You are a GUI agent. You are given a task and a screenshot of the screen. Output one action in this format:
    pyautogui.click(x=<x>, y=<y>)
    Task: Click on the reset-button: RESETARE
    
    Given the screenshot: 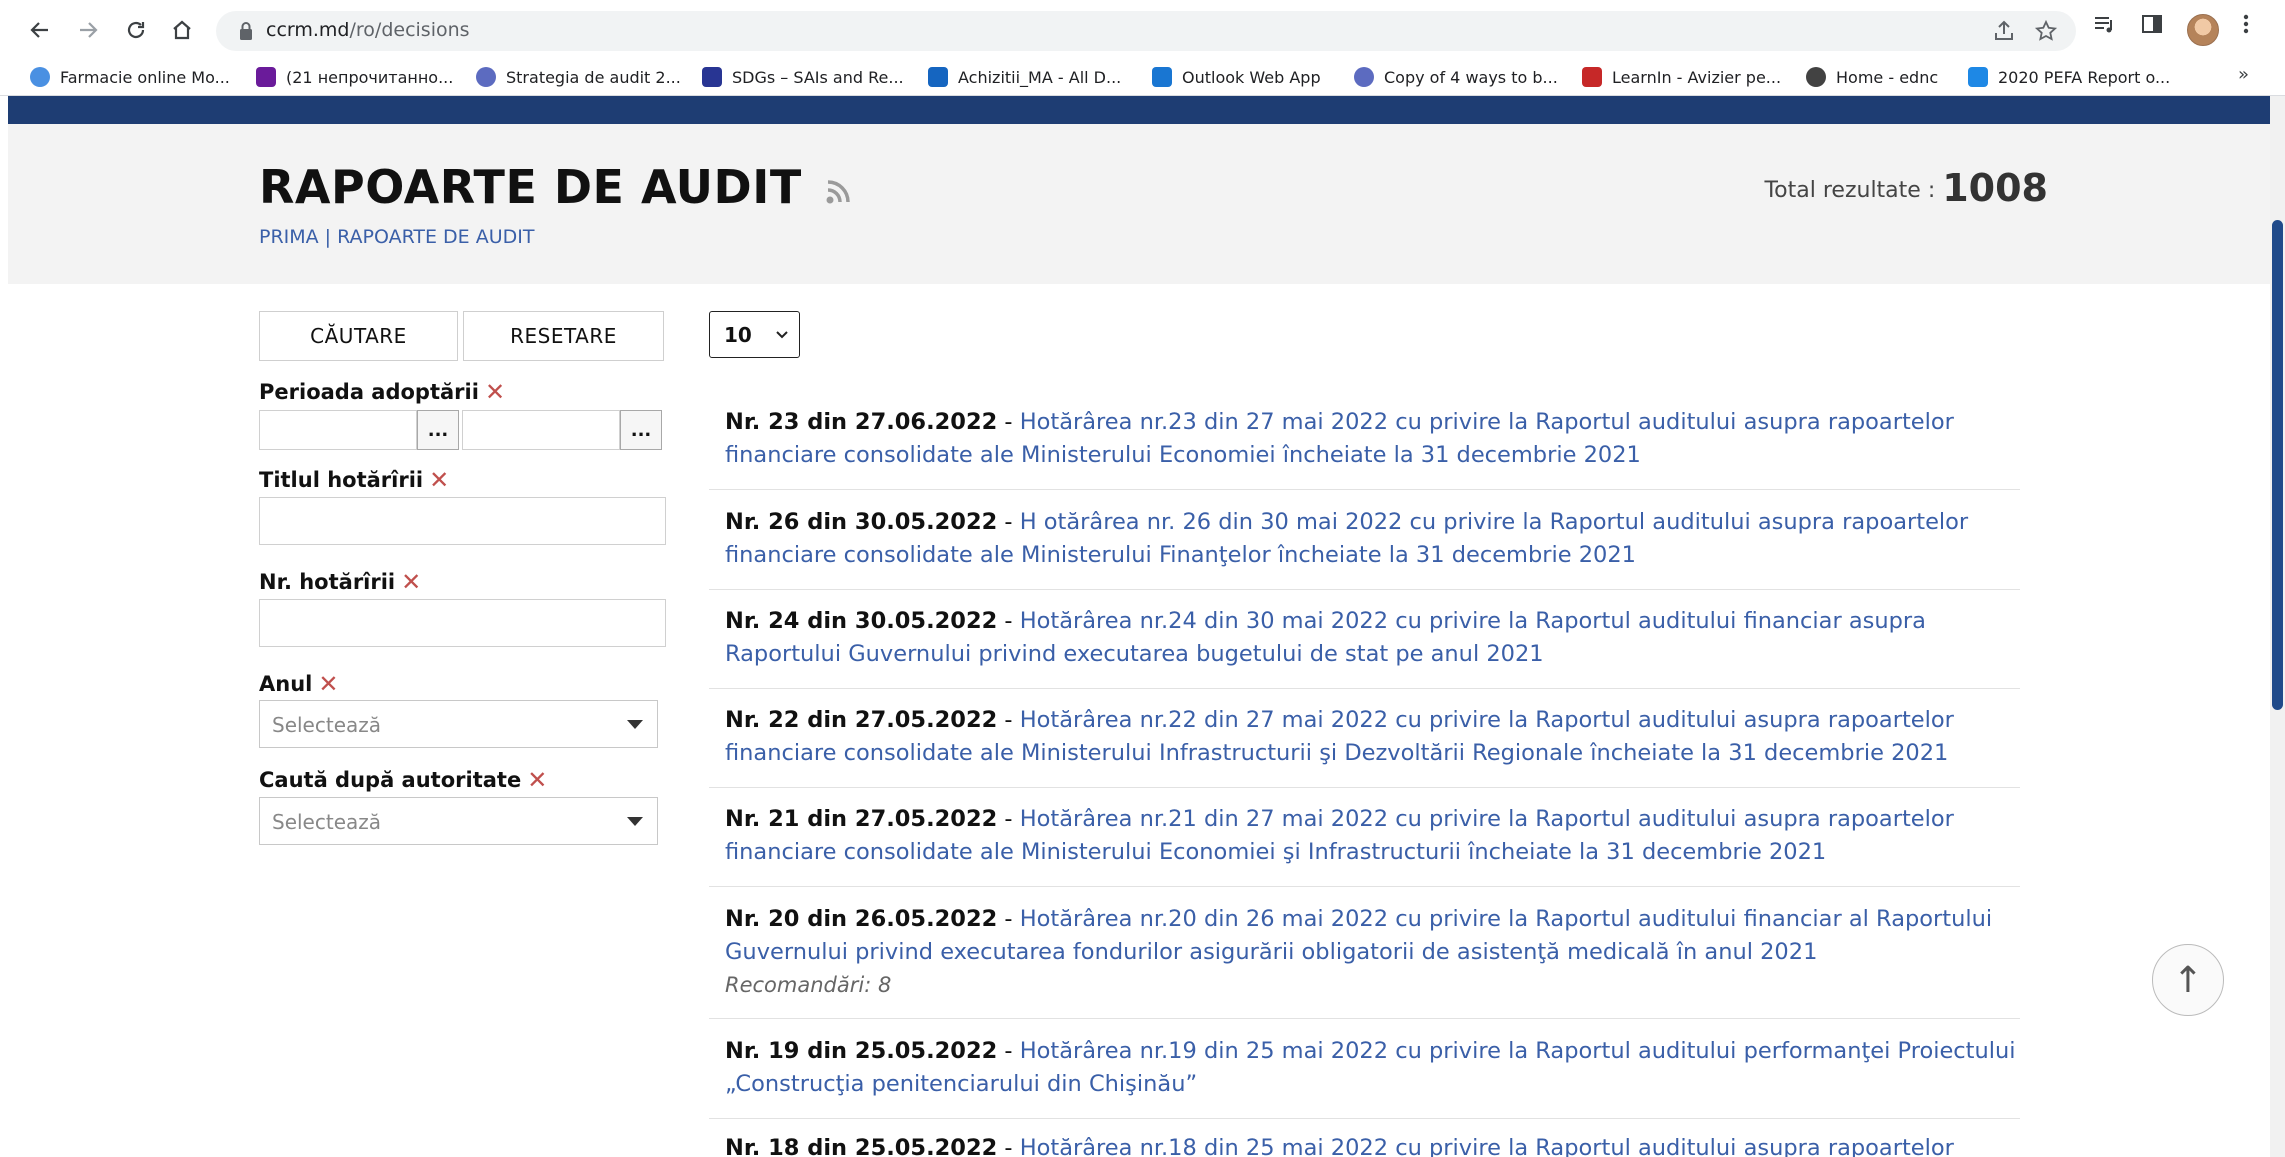 What is the action you would take?
    pyautogui.click(x=563, y=336)
    